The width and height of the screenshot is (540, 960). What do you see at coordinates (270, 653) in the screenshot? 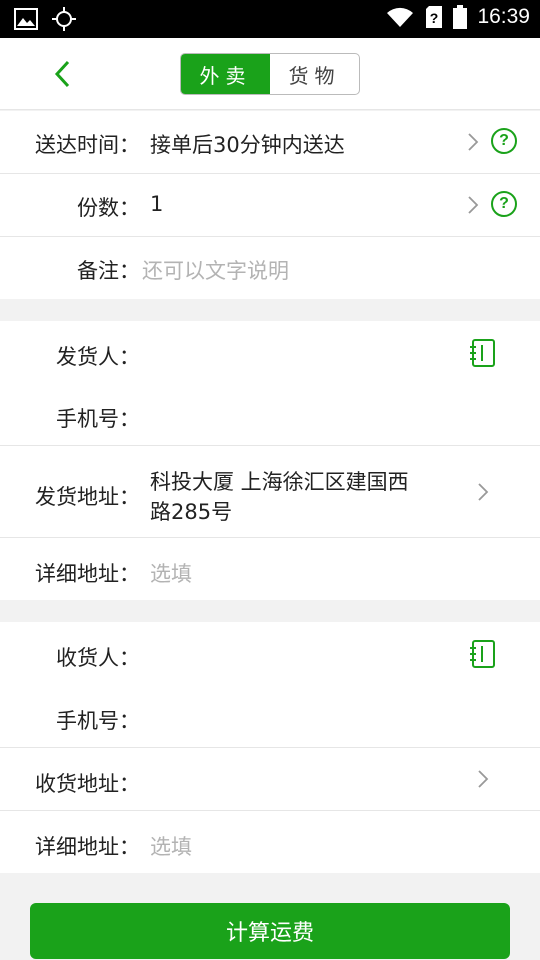
I see `receiver-name-row: 收货人：` at bounding box center [270, 653].